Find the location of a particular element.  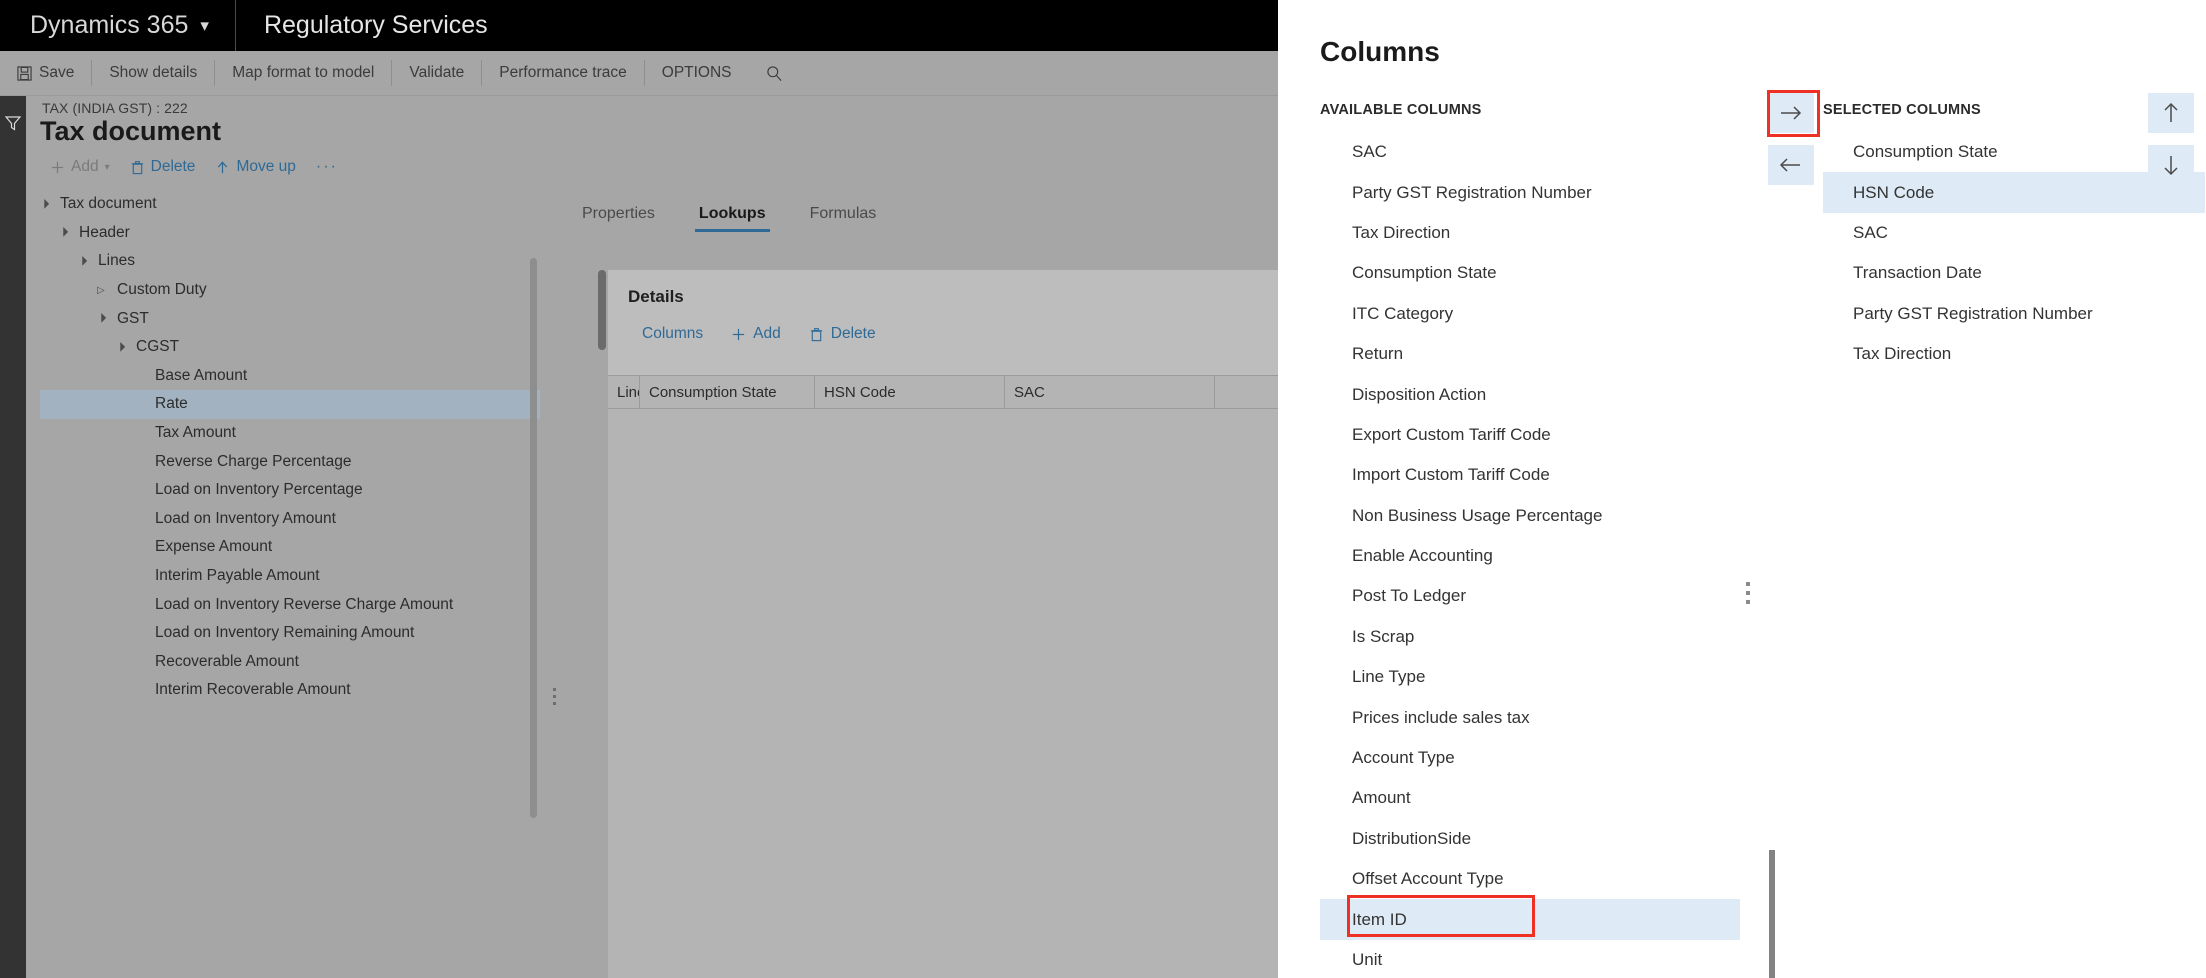

available-column-item: Is Scrap is located at coordinates (1530, 637).